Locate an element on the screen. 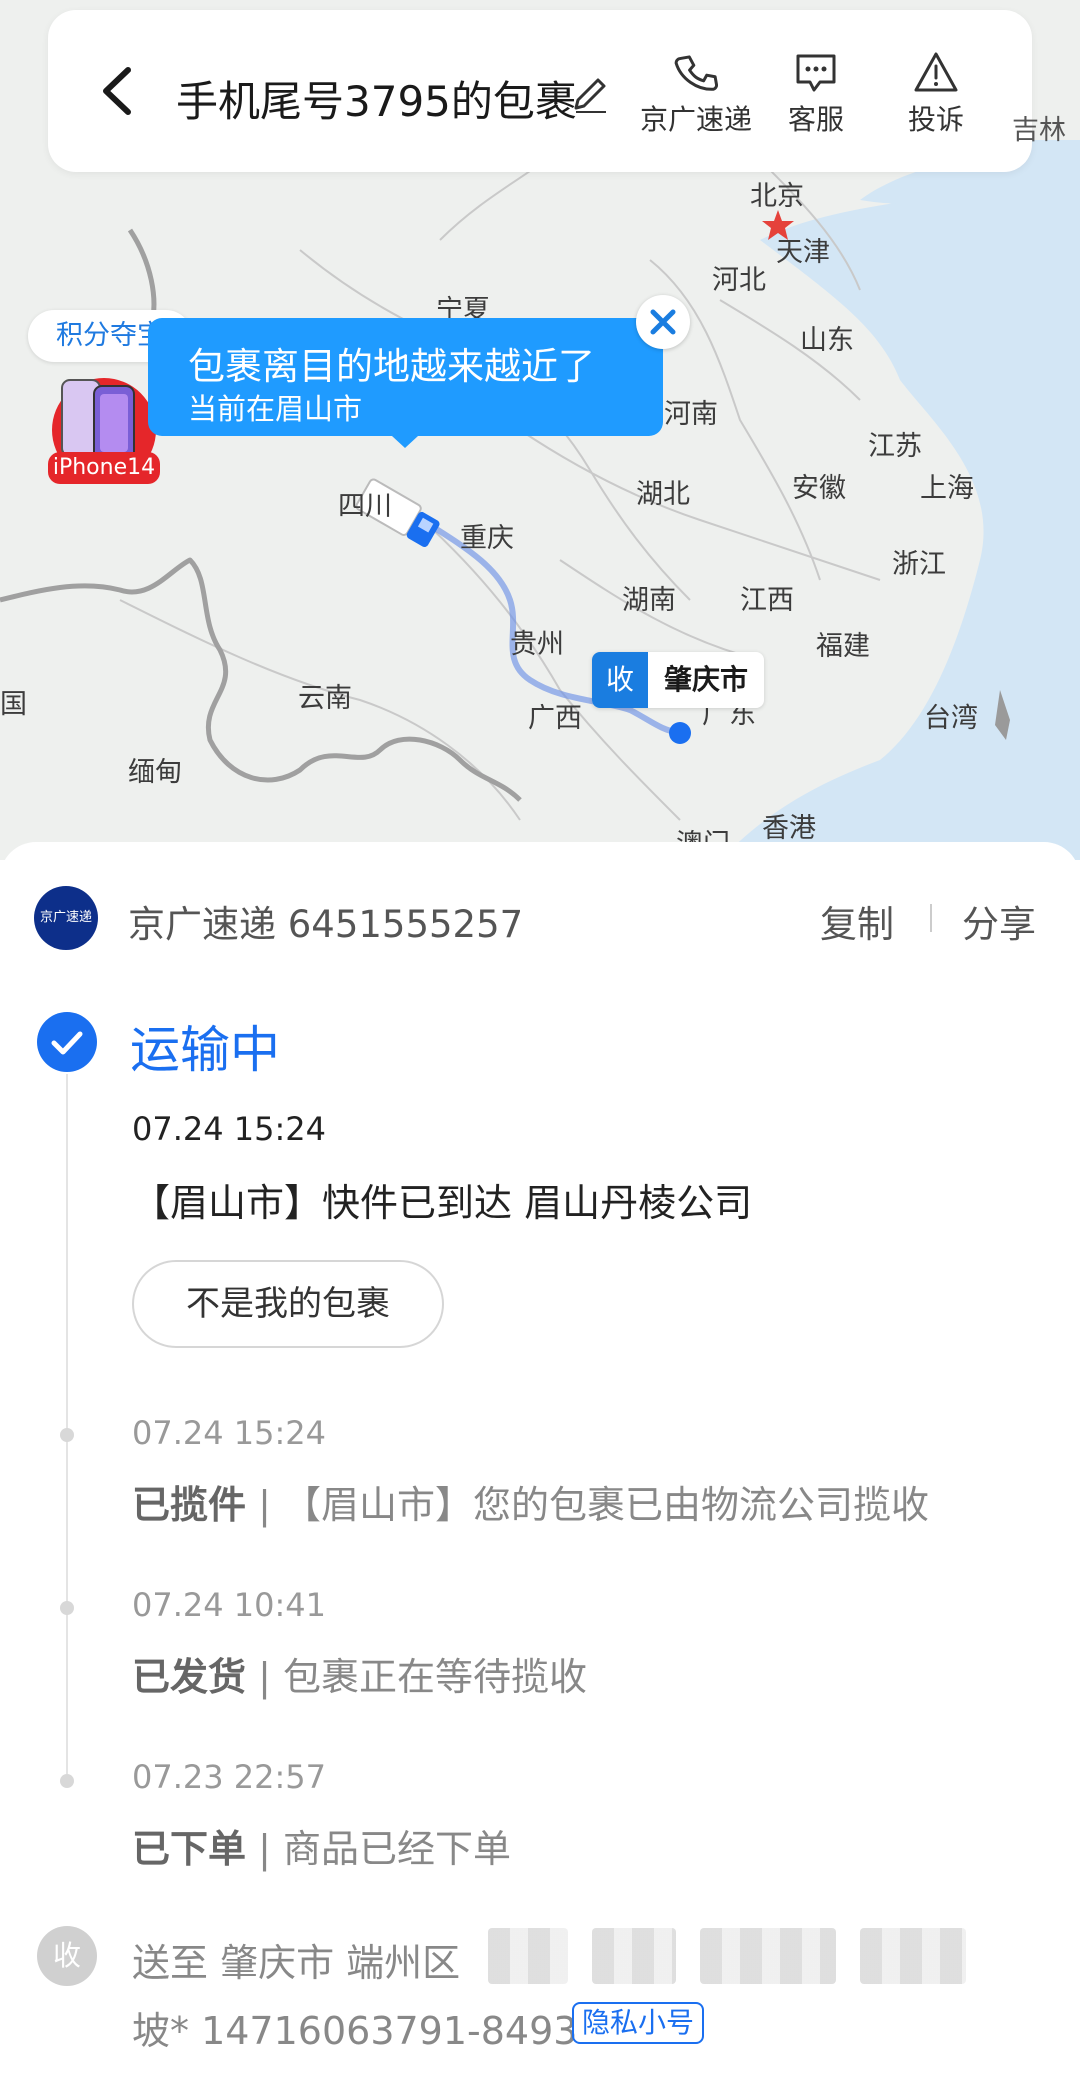 Image resolution: width=1080 pixels, height=2090 pixels. map-label: 四川 is located at coordinates (365, 506).